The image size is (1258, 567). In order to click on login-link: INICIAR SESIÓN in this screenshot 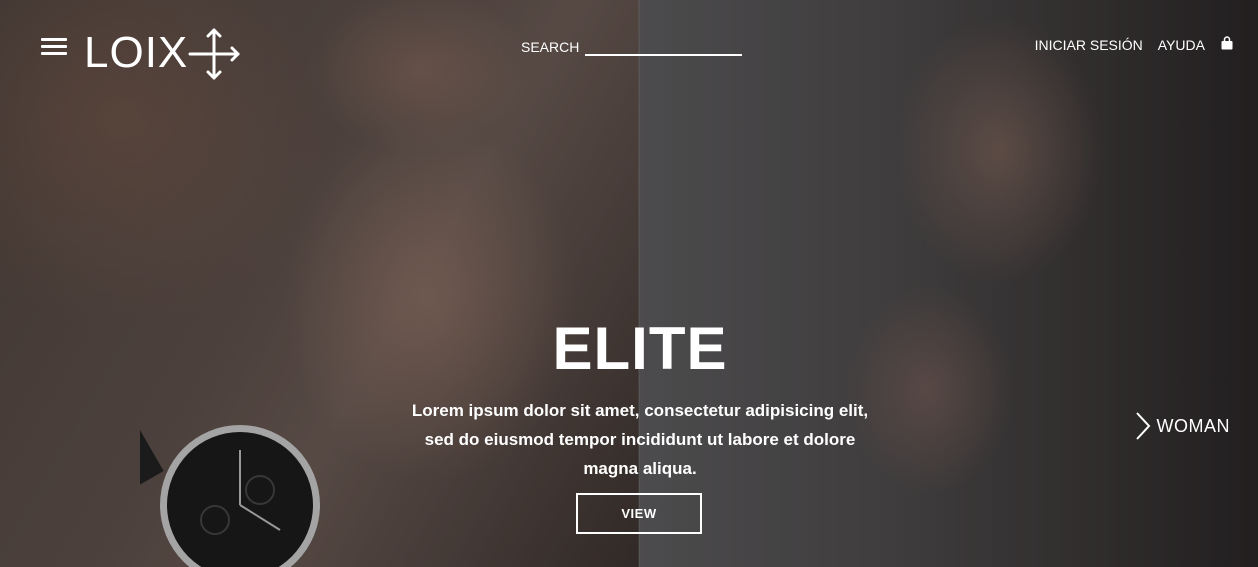, I will do `click(1089, 45)`.